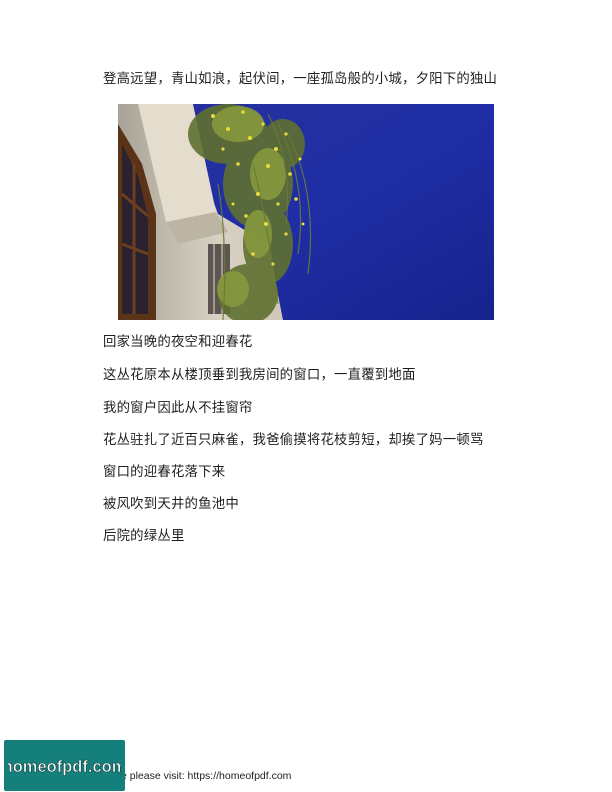 The image size is (612, 792). What do you see at coordinates (300, 79) in the screenshot?
I see `text-line-caption-1: 登高远望，青山如浪，起伏间，一座孤岛般的小城，夕阳下的独山` at bounding box center [300, 79].